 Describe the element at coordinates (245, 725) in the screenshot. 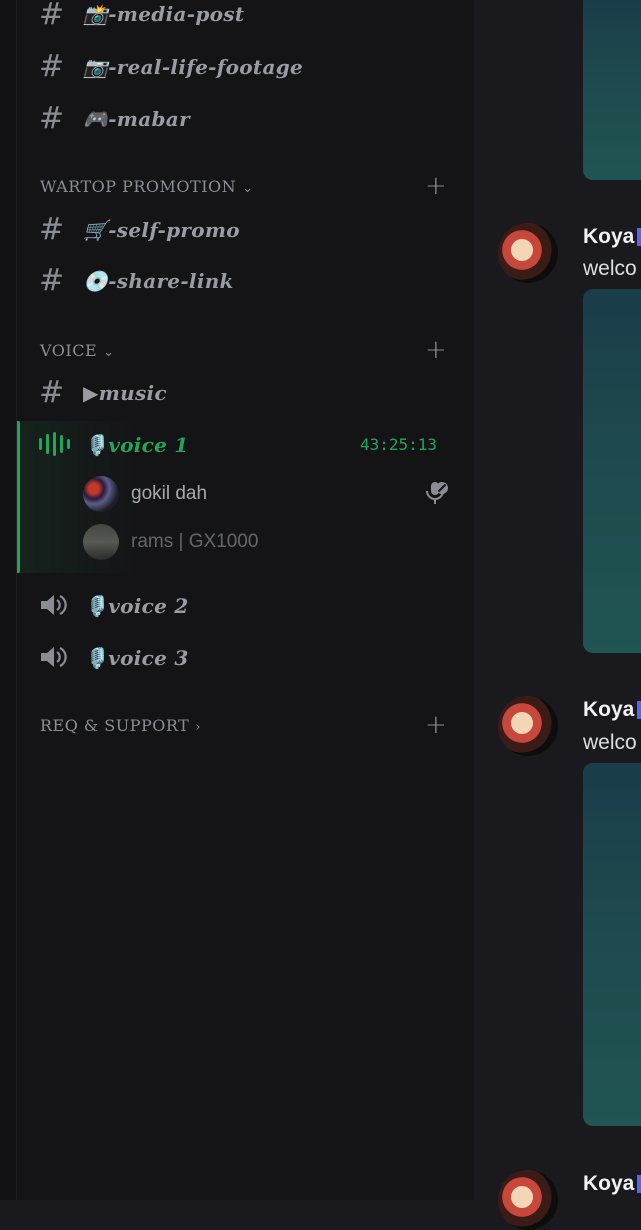

I see `category-req-support: REQ & SUPPORT › +` at that location.